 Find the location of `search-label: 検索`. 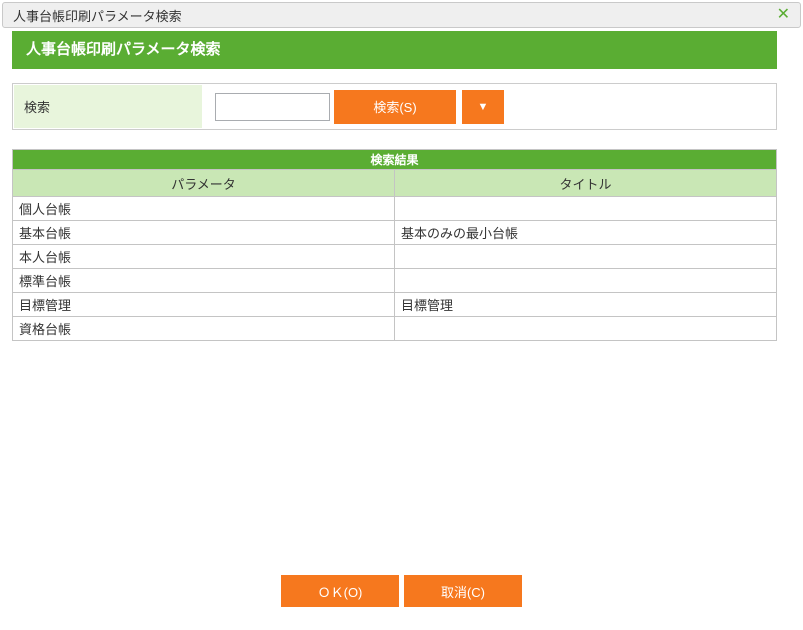

search-label: 検索 is located at coordinates (108, 106).